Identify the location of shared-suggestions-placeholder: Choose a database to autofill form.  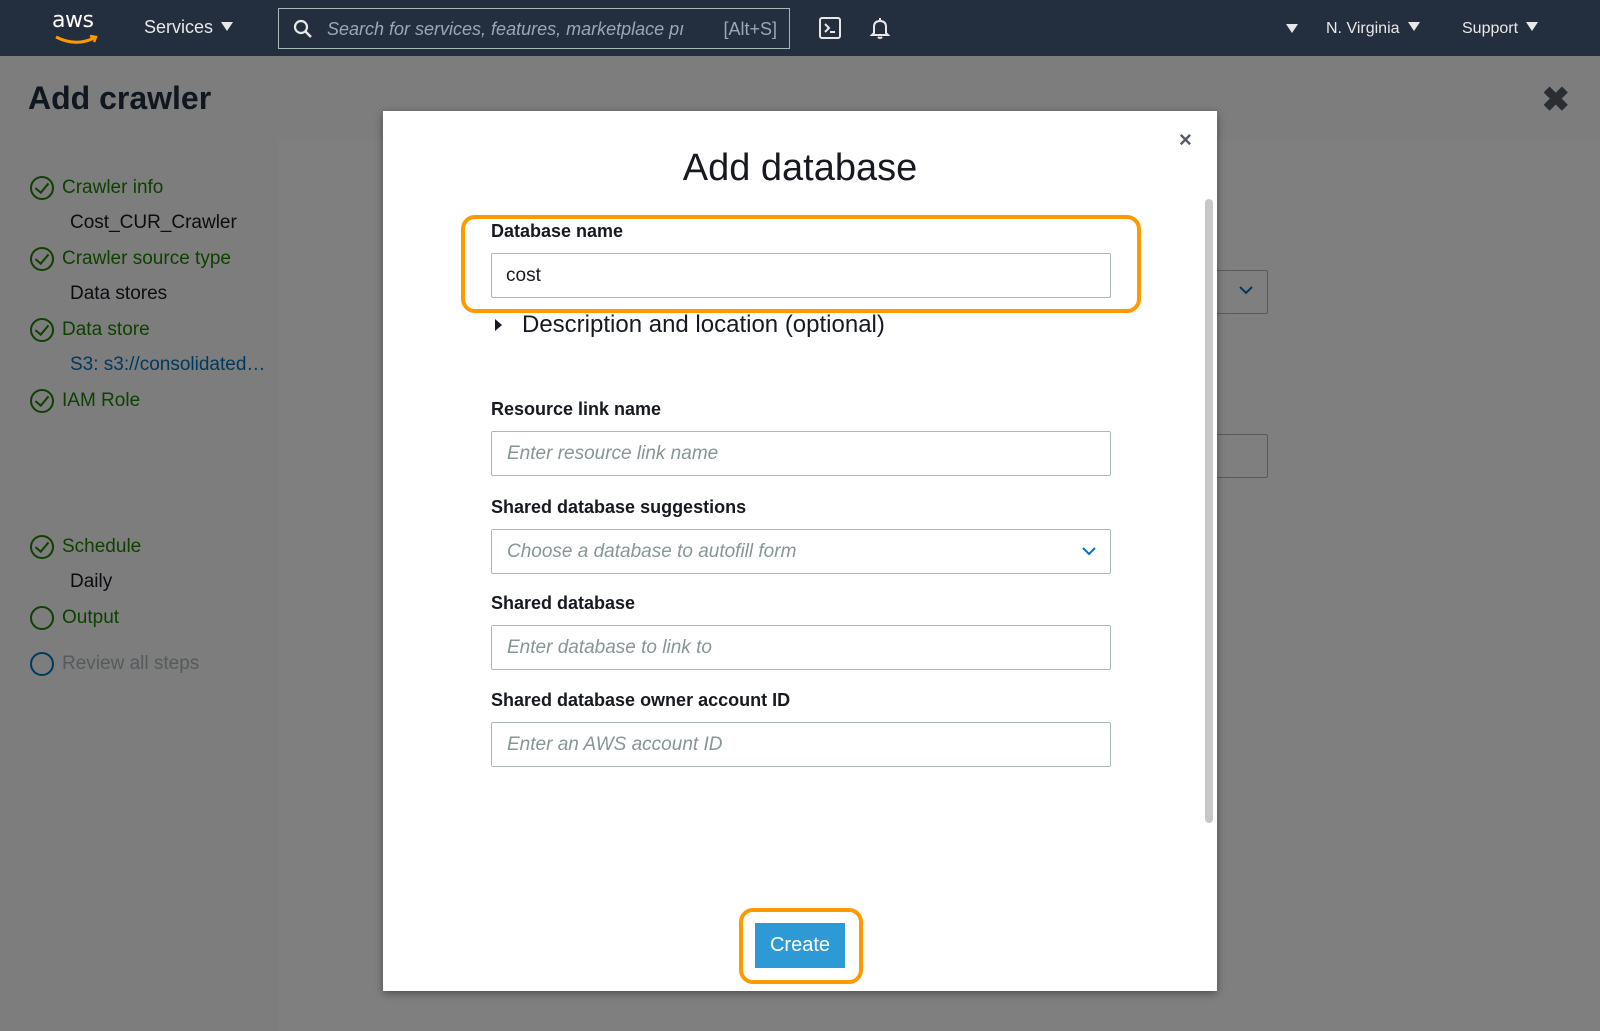
(652, 551).